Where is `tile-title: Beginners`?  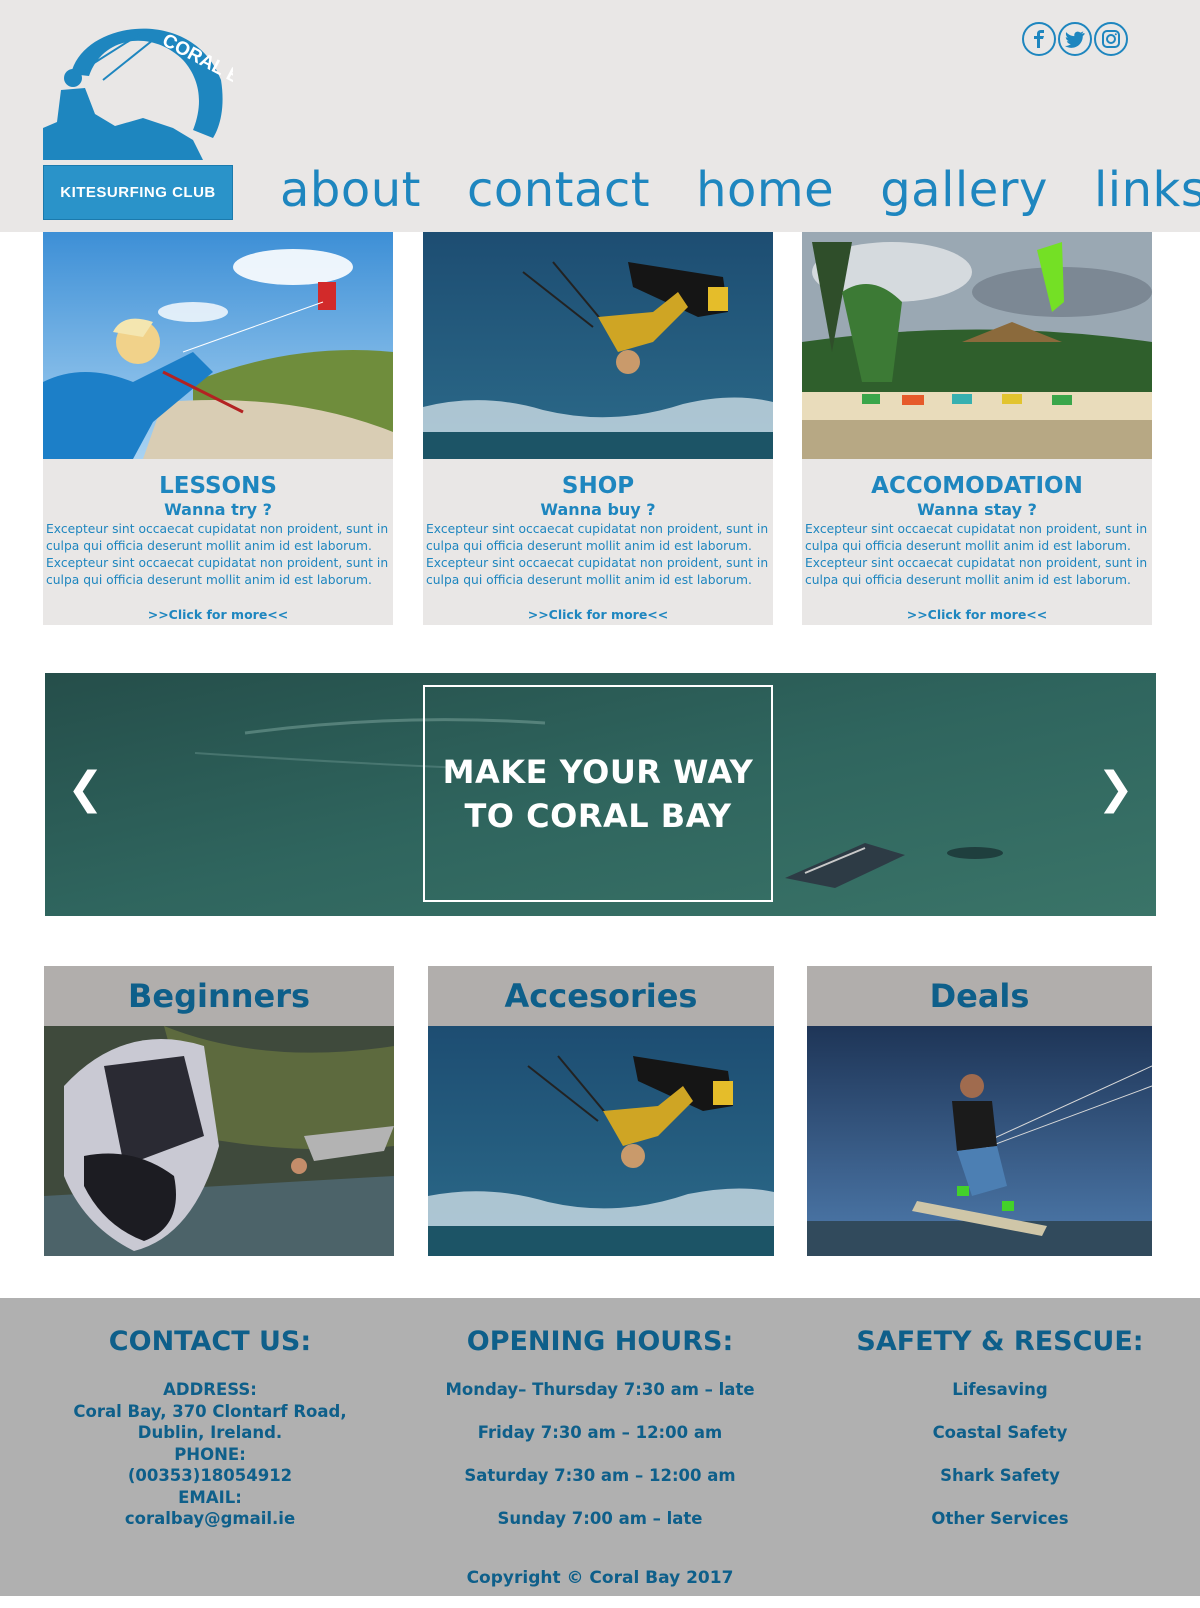
tile-title: Beginners is located at coordinates (219, 996).